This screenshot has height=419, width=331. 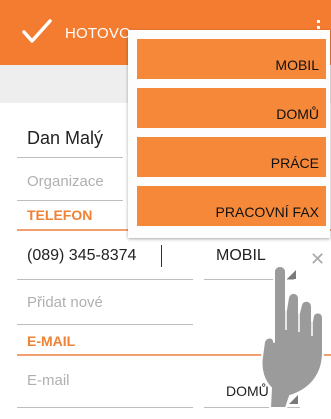 I want to click on organization-underline, so click(x=70, y=200).